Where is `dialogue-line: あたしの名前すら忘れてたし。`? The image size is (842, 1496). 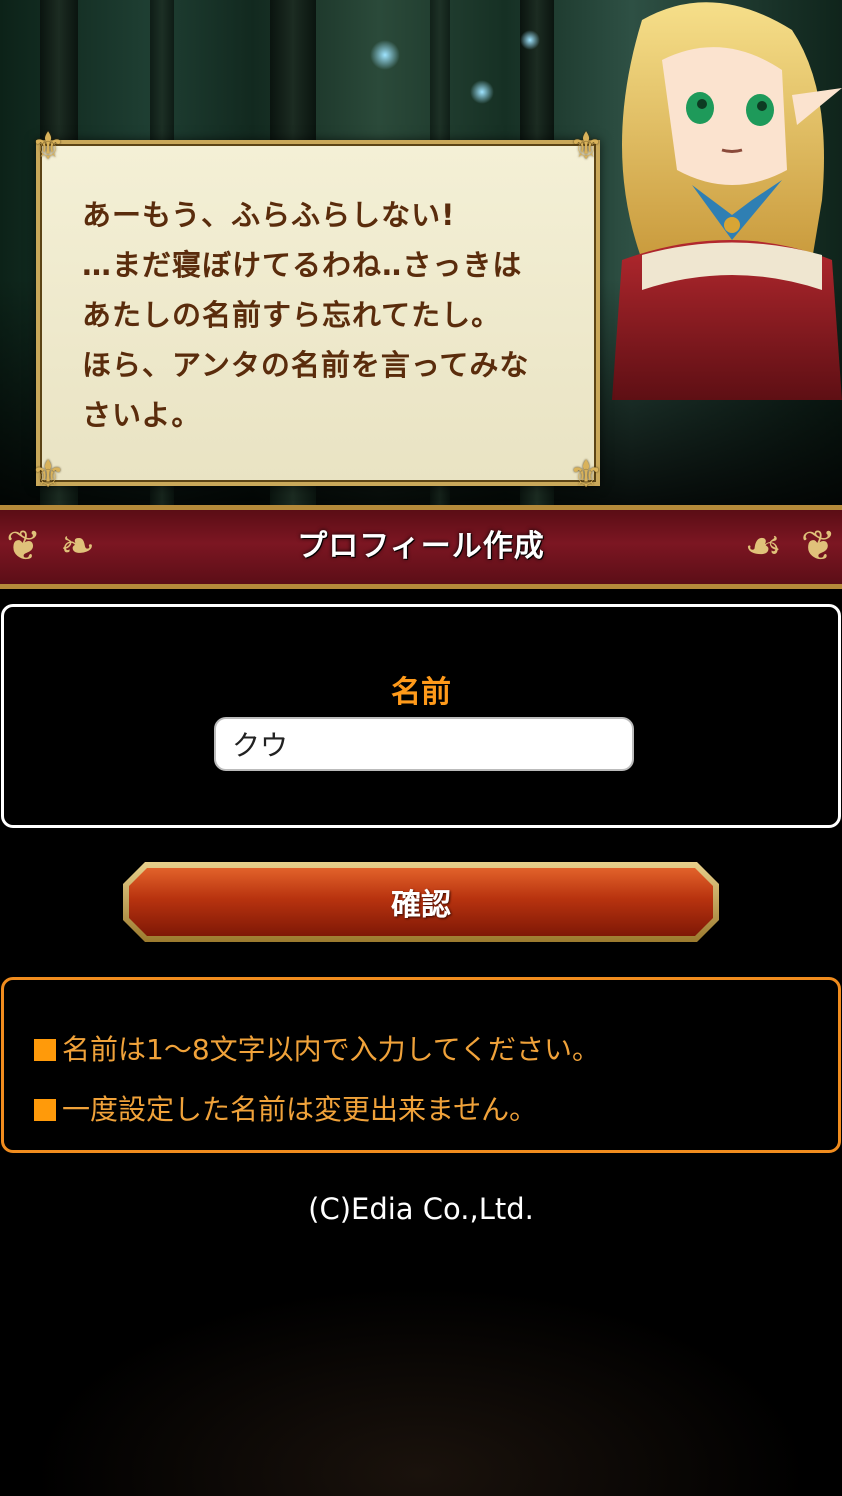
dialogue-line: あたしの名前すら忘れてたし。 is located at coordinates (292, 315).